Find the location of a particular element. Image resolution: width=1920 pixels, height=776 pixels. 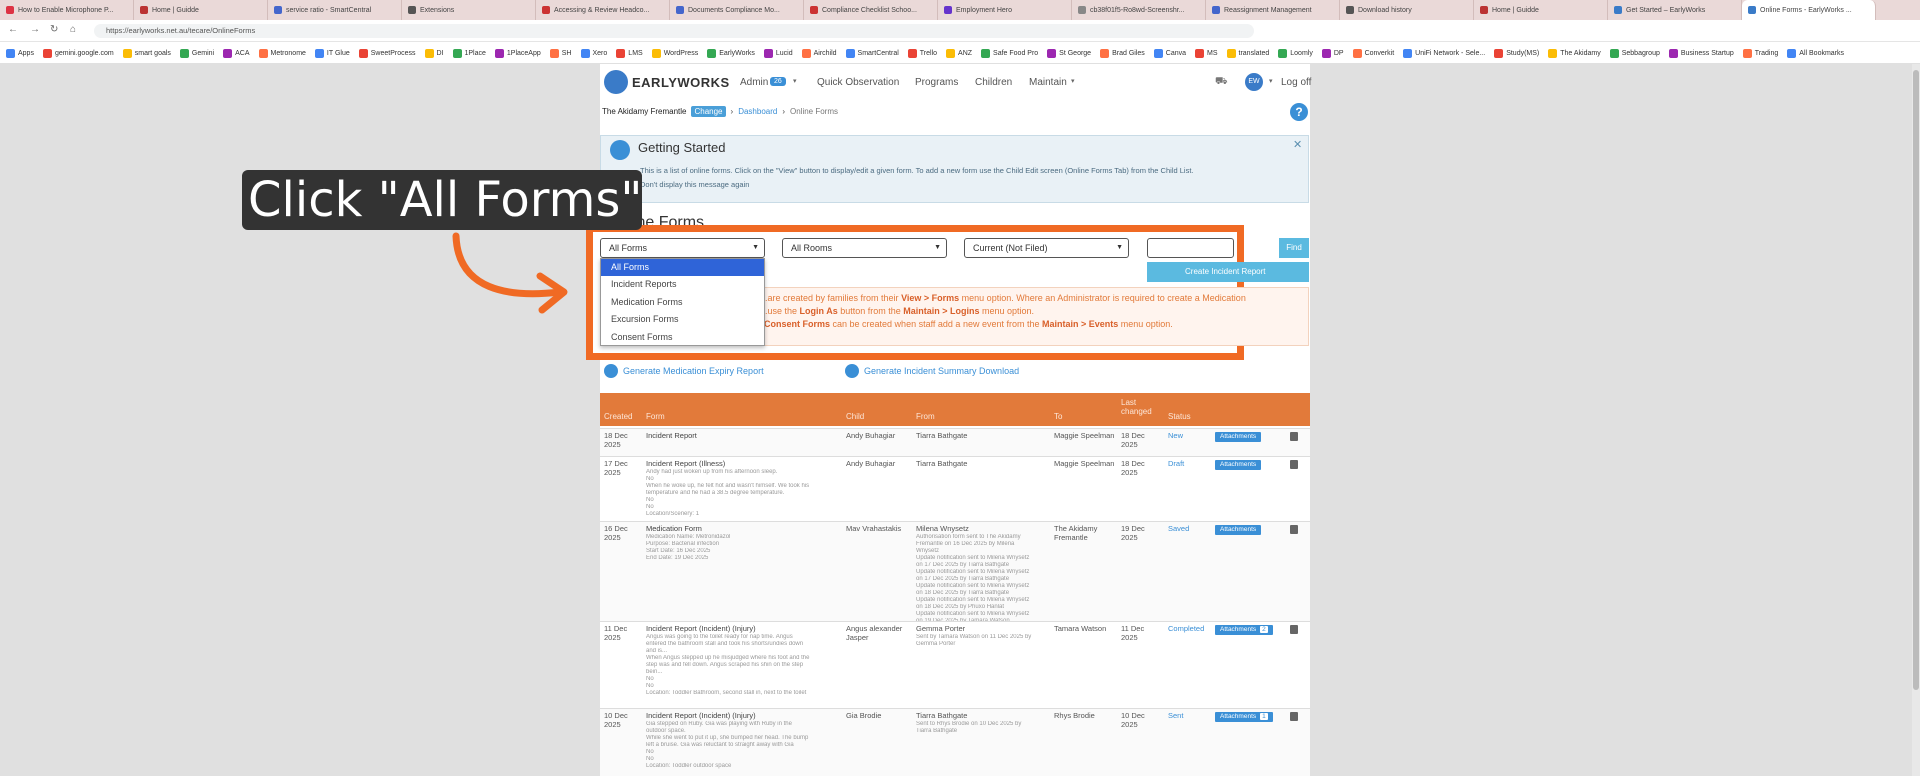

bookmark-item: DI is located at coordinates (434, 53).